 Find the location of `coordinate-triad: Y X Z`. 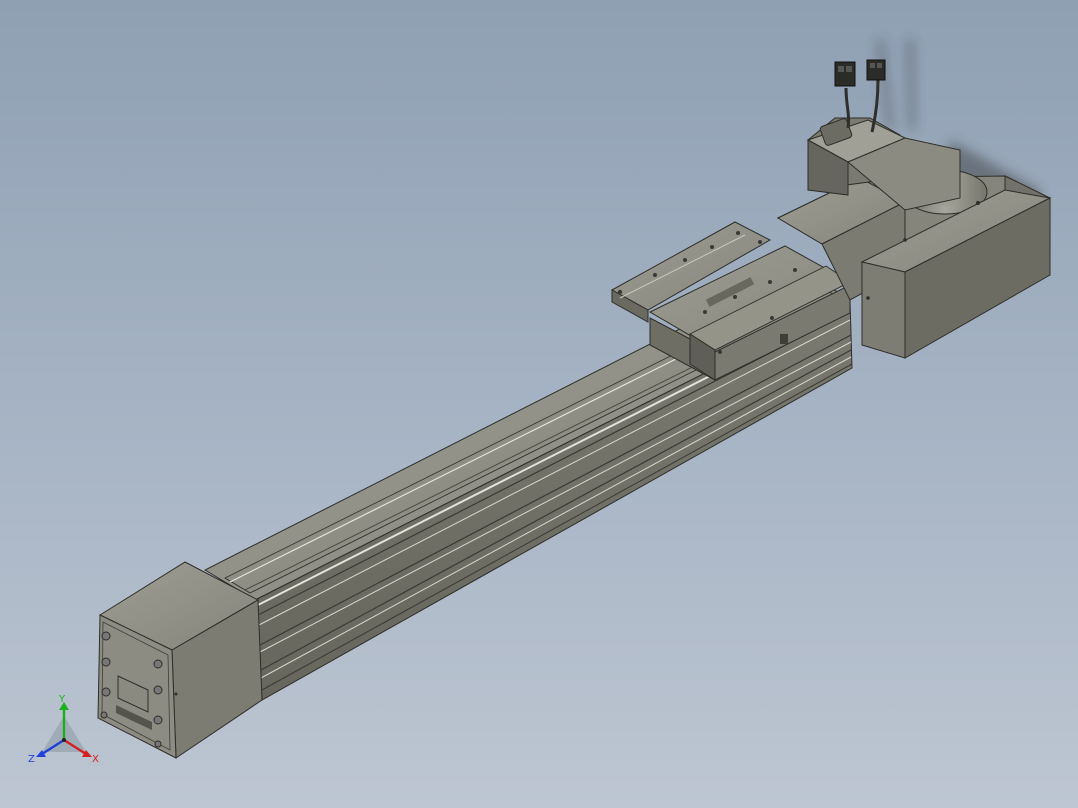

coordinate-triad: Y X Z is located at coordinates (64, 734).